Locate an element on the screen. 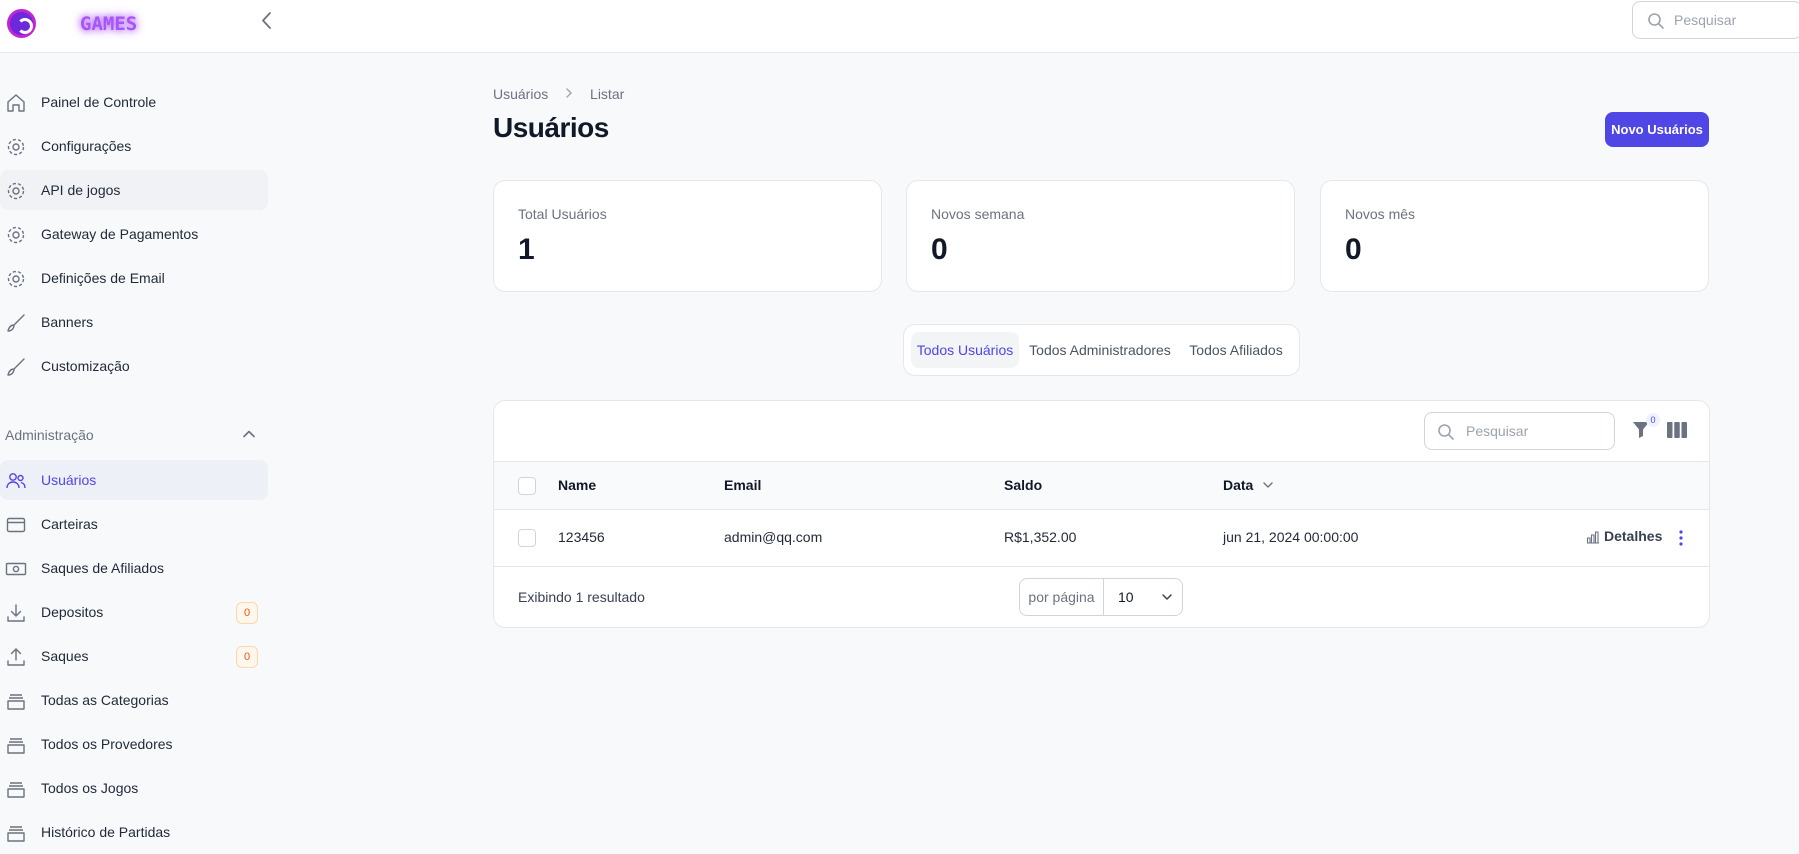 The width and height of the screenshot is (1799, 854). per-page-label: por página is located at coordinates (1062, 597).